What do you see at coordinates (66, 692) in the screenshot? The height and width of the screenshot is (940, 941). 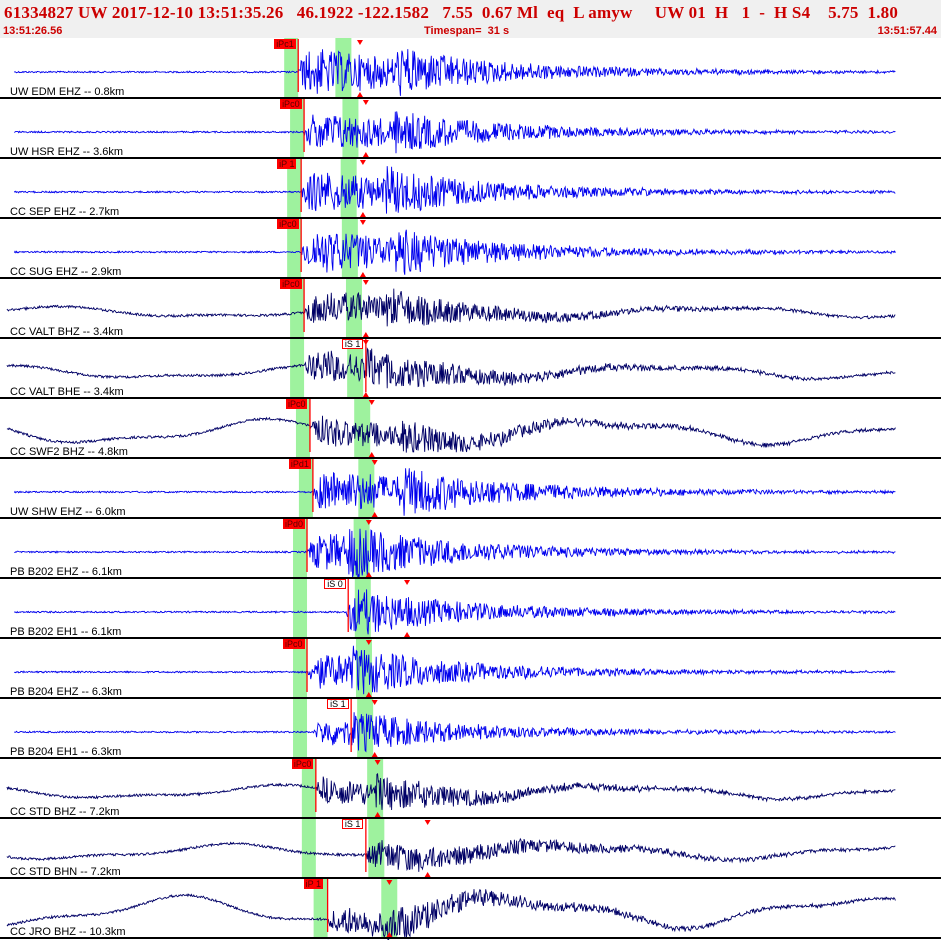 I see `trace-label: PB B204 EHZ -- 6.3km` at bounding box center [66, 692].